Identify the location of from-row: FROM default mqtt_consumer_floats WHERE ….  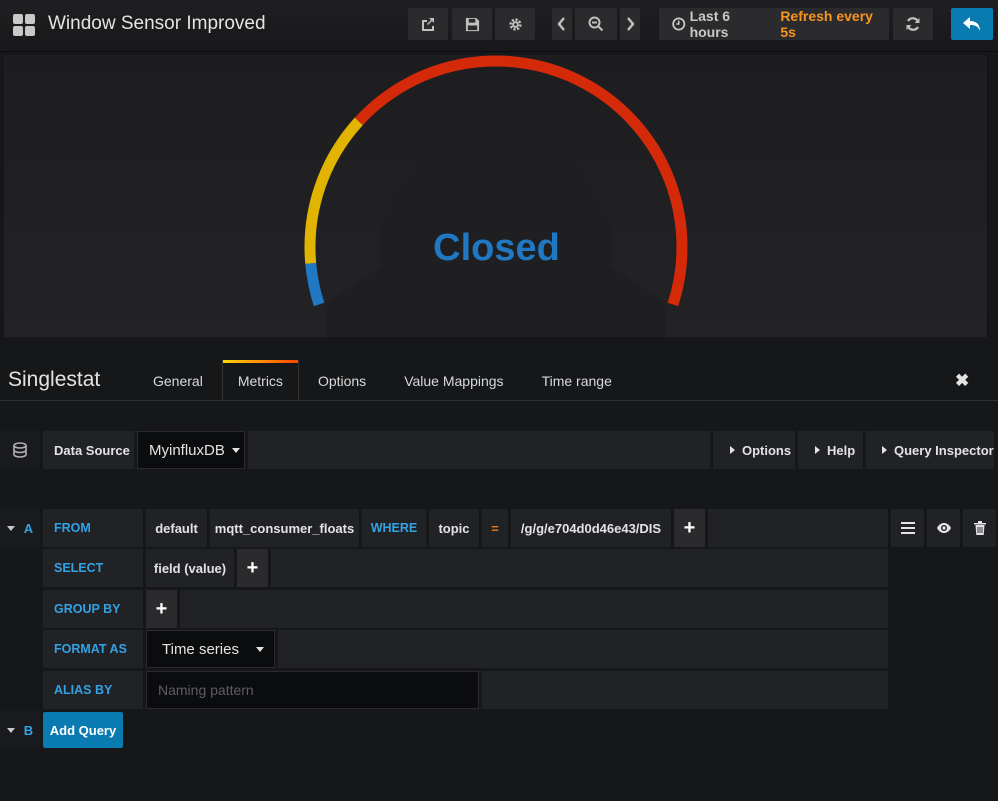
(519, 528).